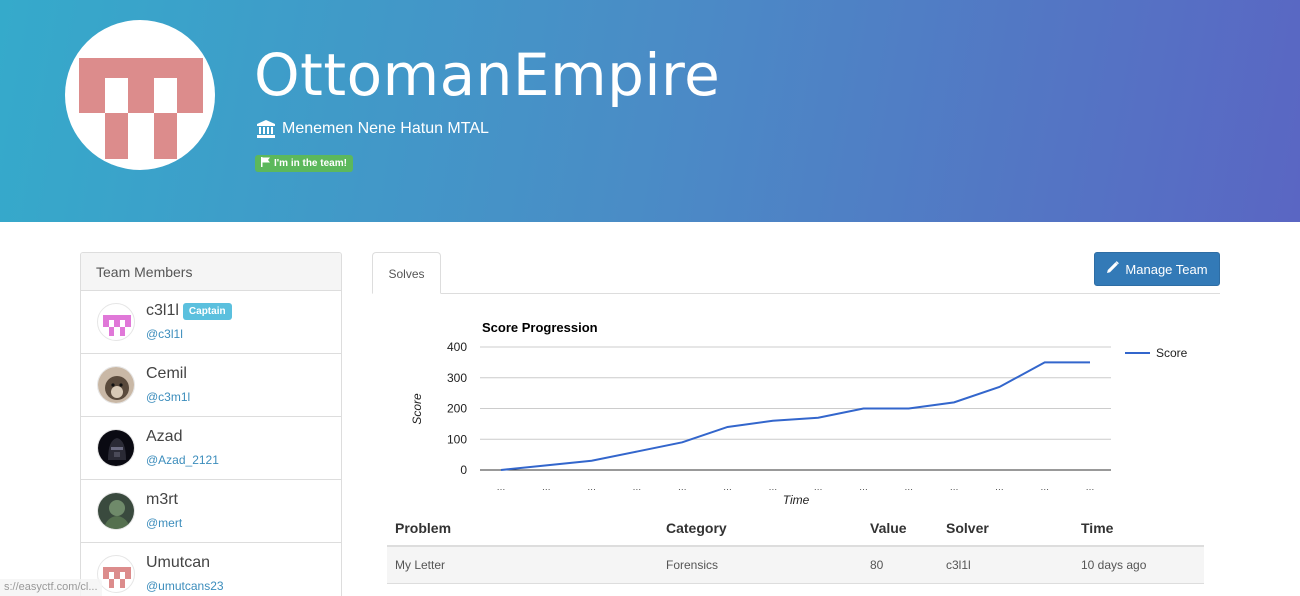 The width and height of the screenshot is (1300, 596). What do you see at coordinates (457, 347) in the screenshot?
I see `y-tick-label: 400` at bounding box center [457, 347].